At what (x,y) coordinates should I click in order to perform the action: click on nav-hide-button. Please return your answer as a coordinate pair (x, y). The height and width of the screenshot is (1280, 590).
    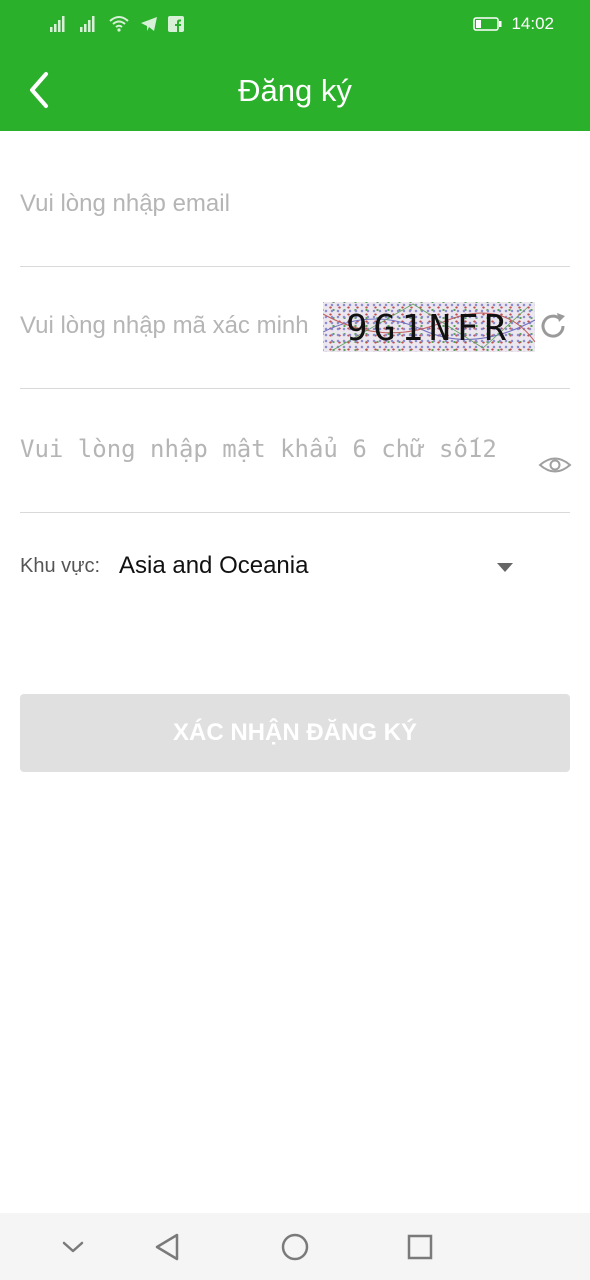
    Looking at the image, I should click on (73, 1247).